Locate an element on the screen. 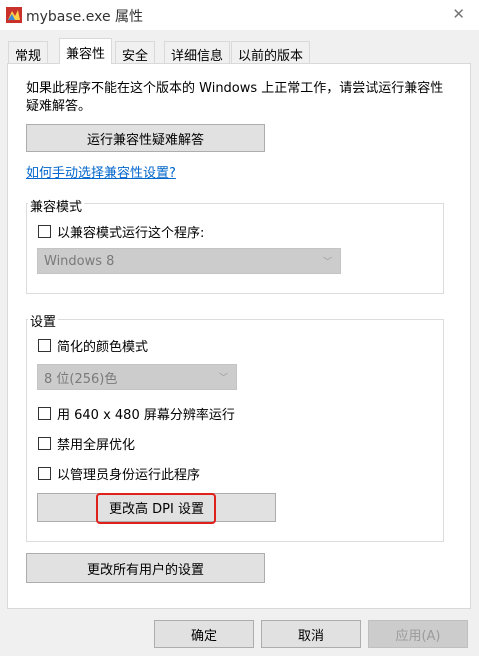  close-icon: ✕ is located at coordinates (458, 14).